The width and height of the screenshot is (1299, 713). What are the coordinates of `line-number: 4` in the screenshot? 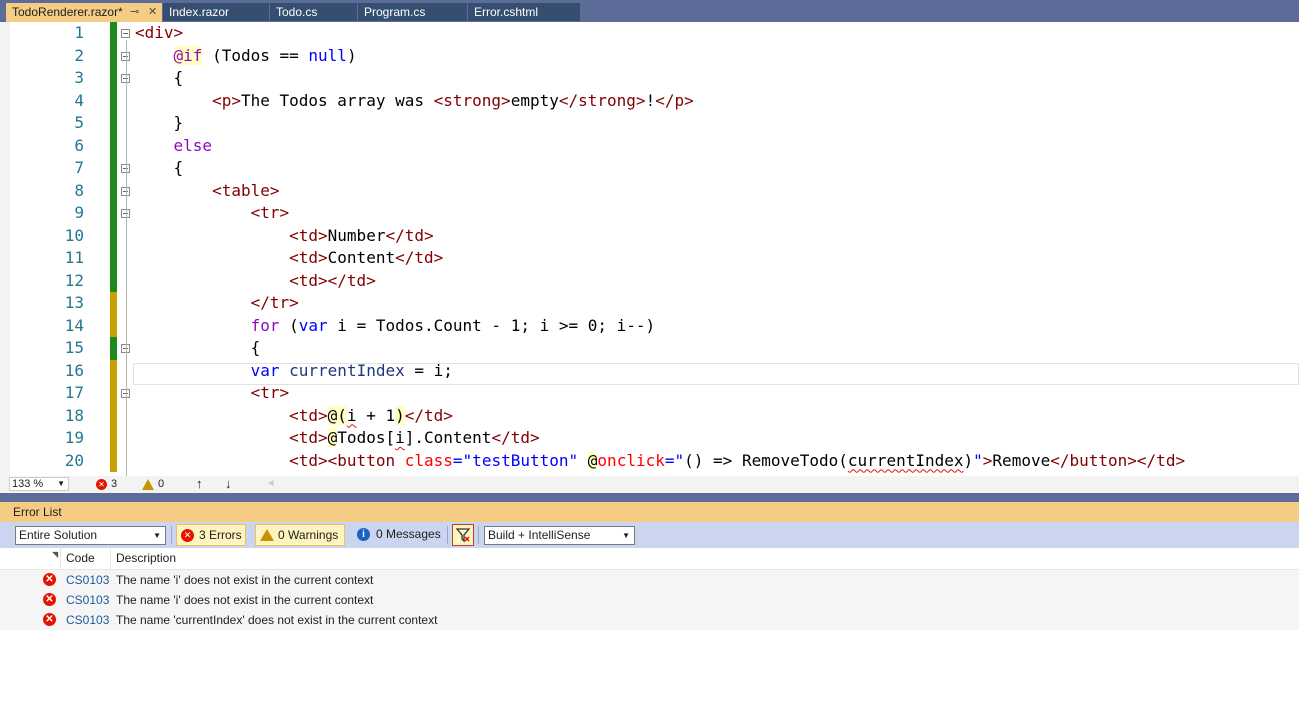 It's located at (79, 100).